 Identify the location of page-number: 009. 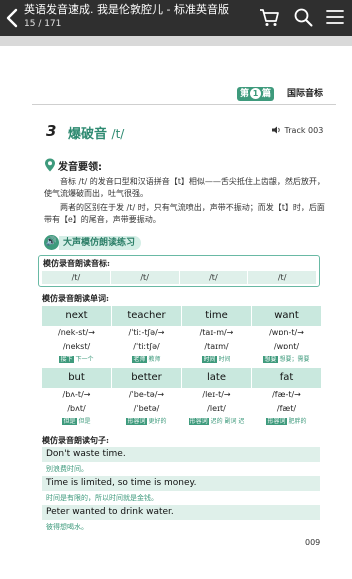
(313, 542).